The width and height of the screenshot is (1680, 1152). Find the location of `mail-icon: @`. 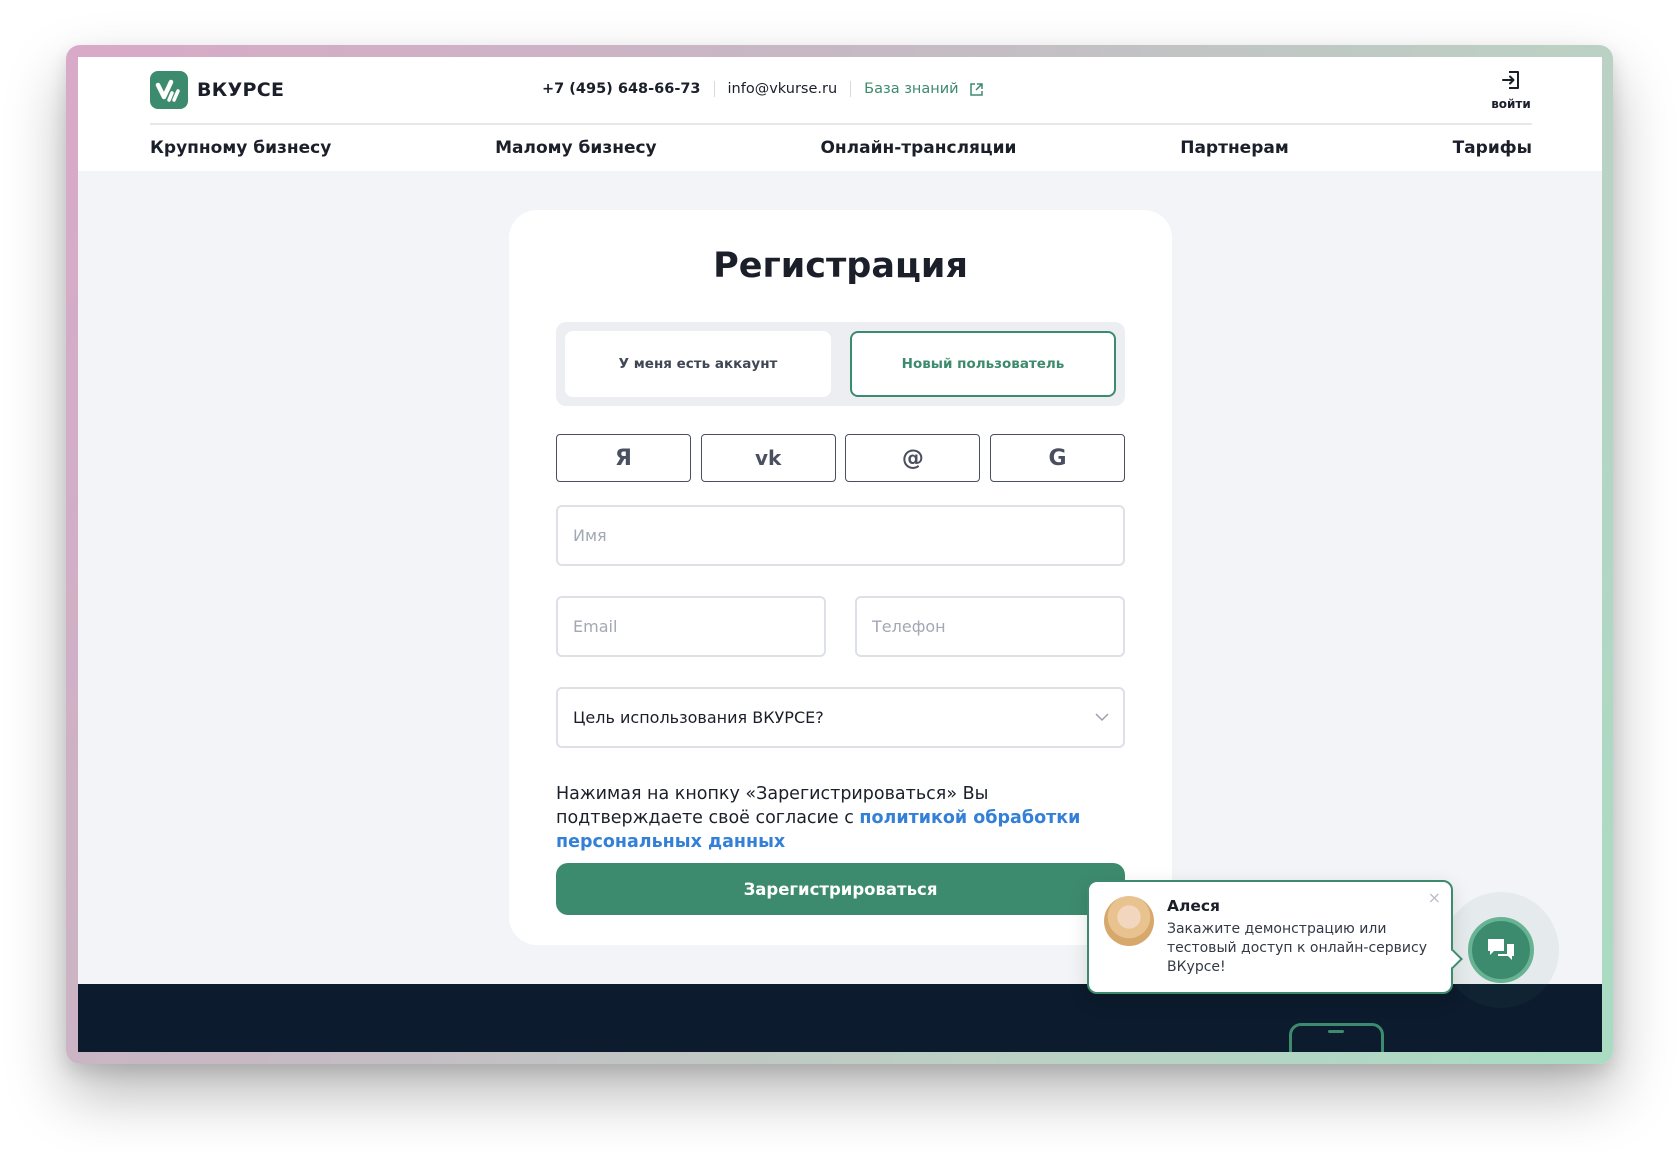

mail-icon: @ is located at coordinates (912, 458).